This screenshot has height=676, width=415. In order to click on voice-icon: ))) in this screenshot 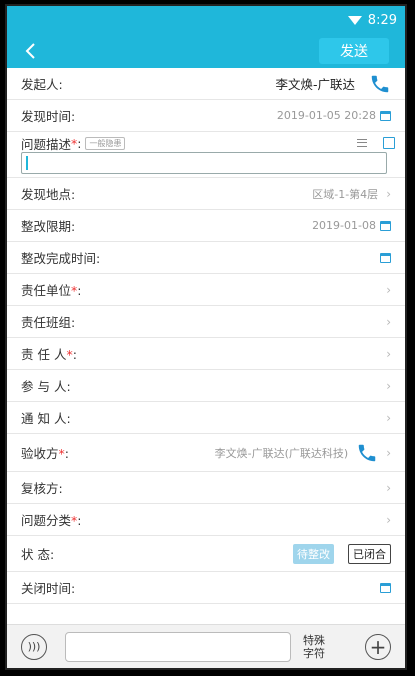, I will do `click(34, 646)`.